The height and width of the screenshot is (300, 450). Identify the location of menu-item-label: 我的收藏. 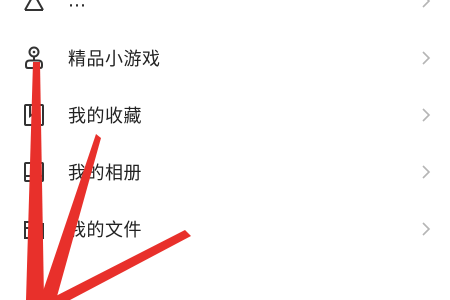
(105, 116).